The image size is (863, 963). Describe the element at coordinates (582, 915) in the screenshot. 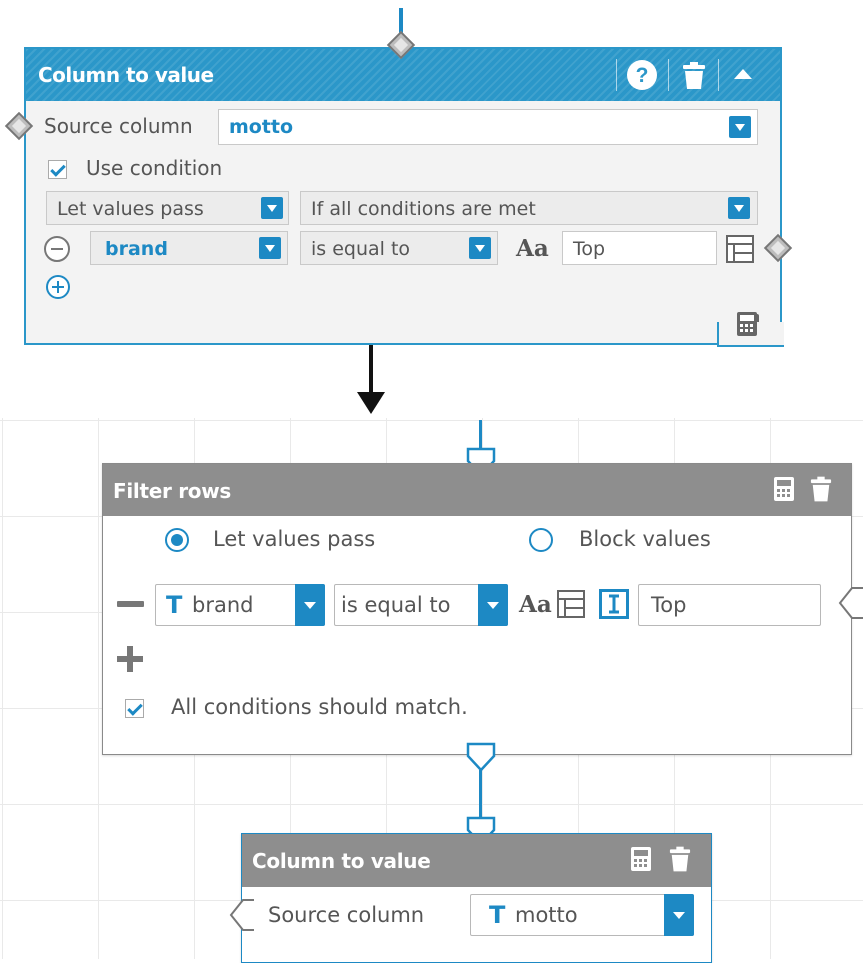

I see `source-column-select: T motto` at that location.